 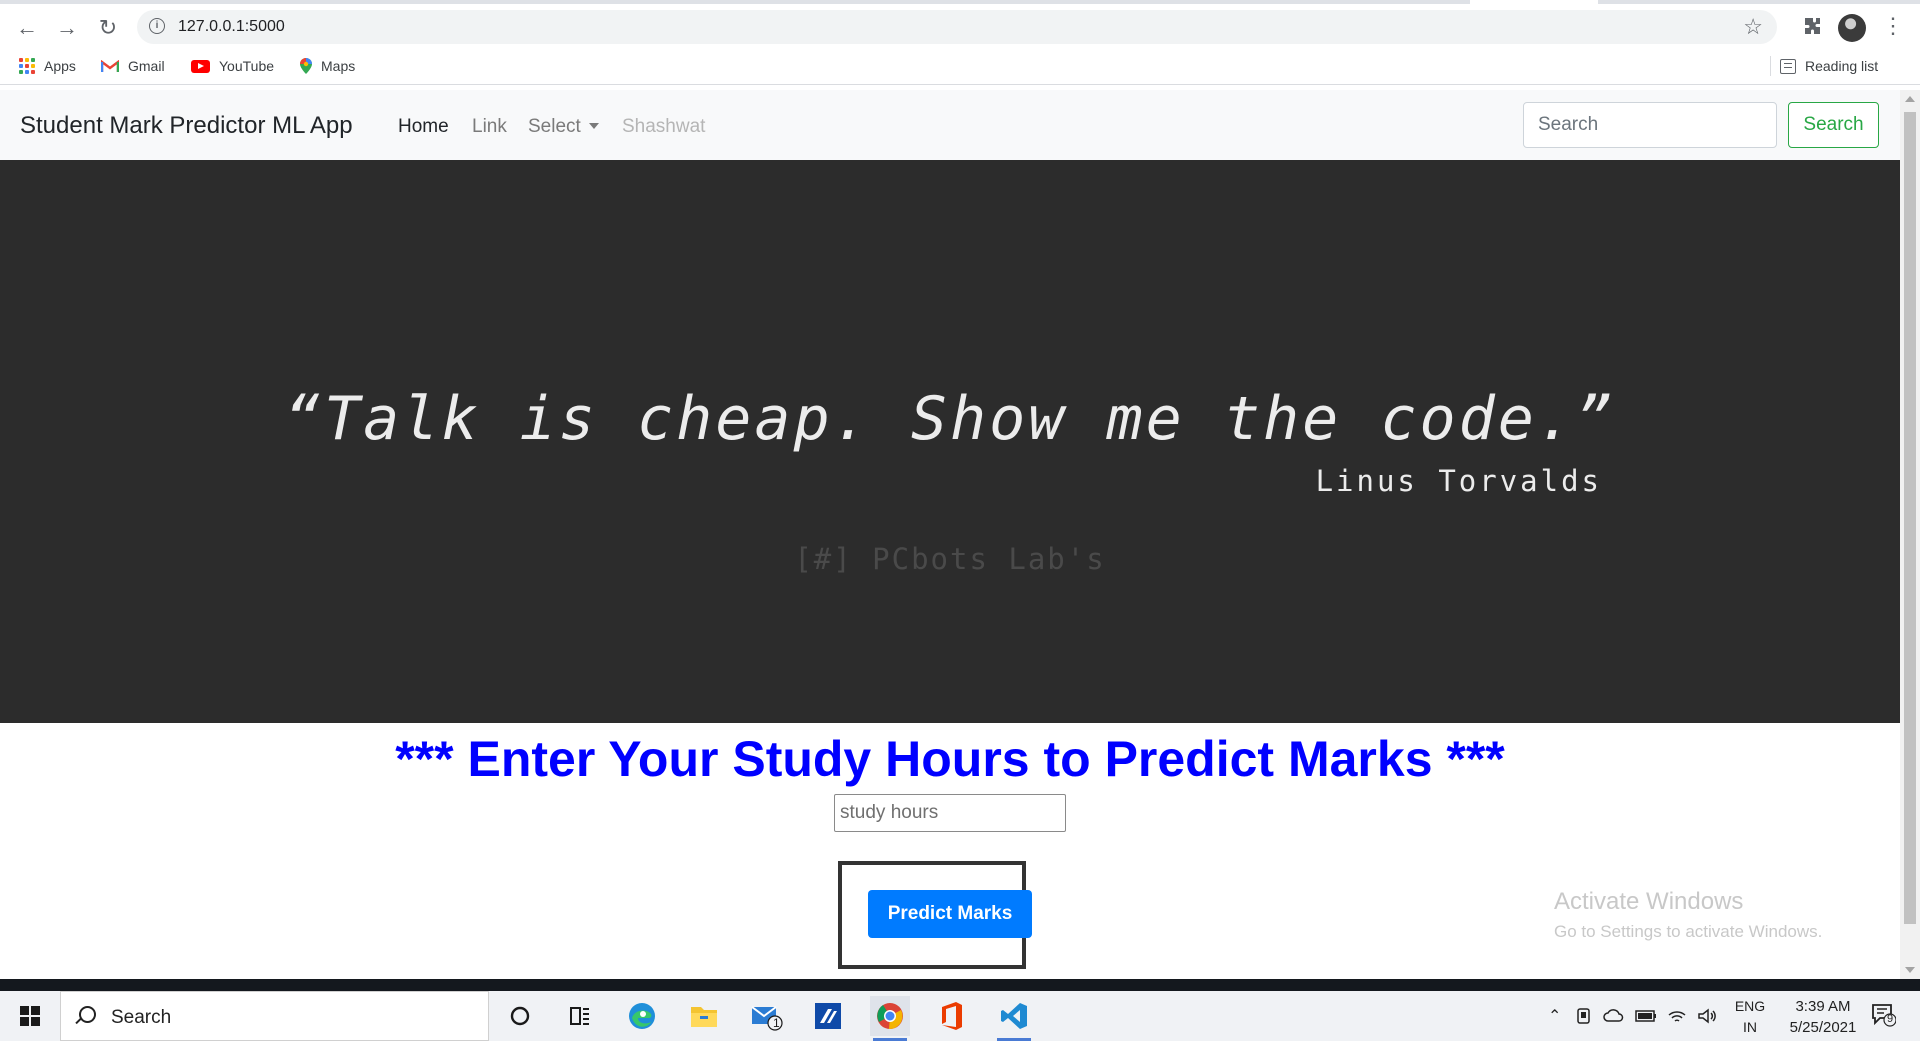 What do you see at coordinates (186, 126) in the screenshot?
I see `navbar-brand: Student Mark Predictor ML App` at bounding box center [186, 126].